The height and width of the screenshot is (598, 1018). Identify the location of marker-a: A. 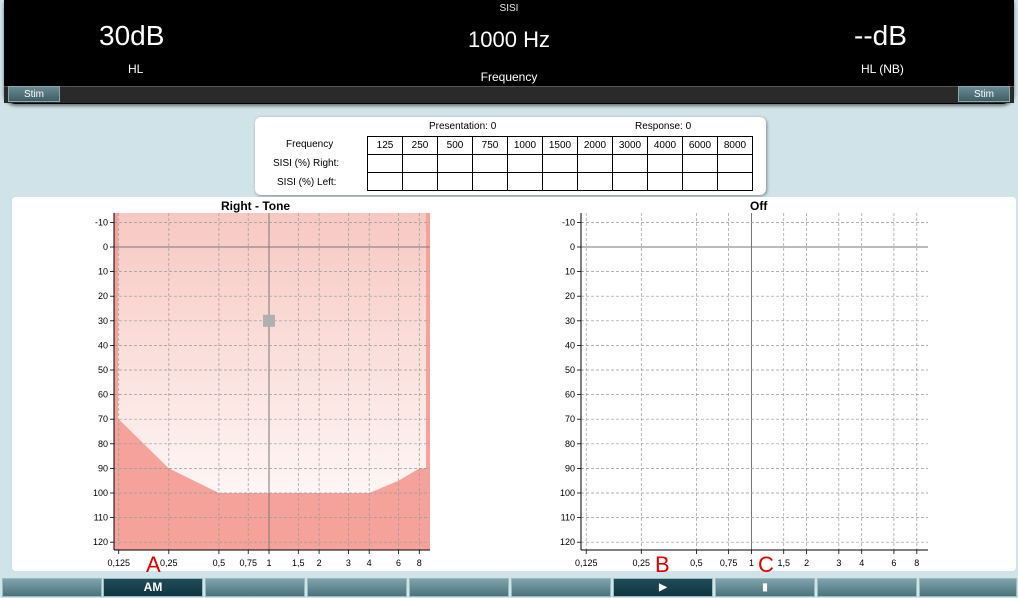
(153, 564).